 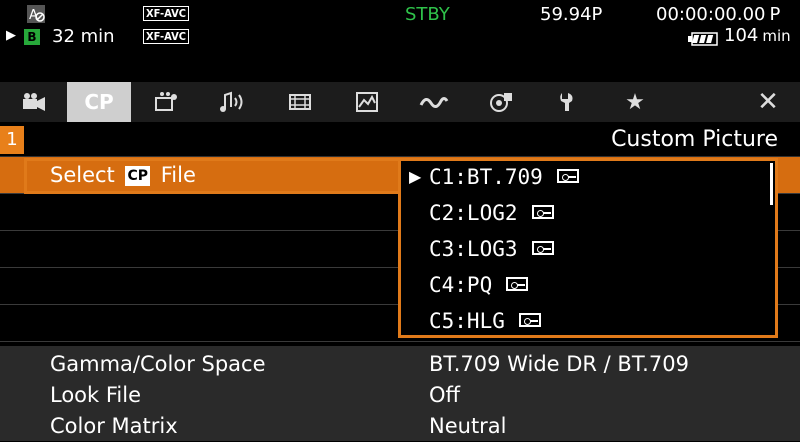 I want to click on record-mode: STBY, so click(x=427, y=14).